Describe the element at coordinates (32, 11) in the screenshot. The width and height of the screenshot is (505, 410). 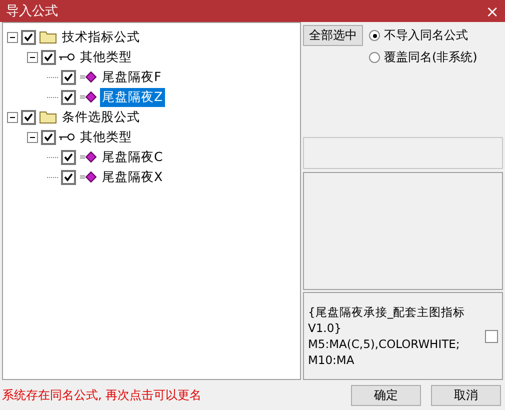
I see `window-title: 导入公式` at that location.